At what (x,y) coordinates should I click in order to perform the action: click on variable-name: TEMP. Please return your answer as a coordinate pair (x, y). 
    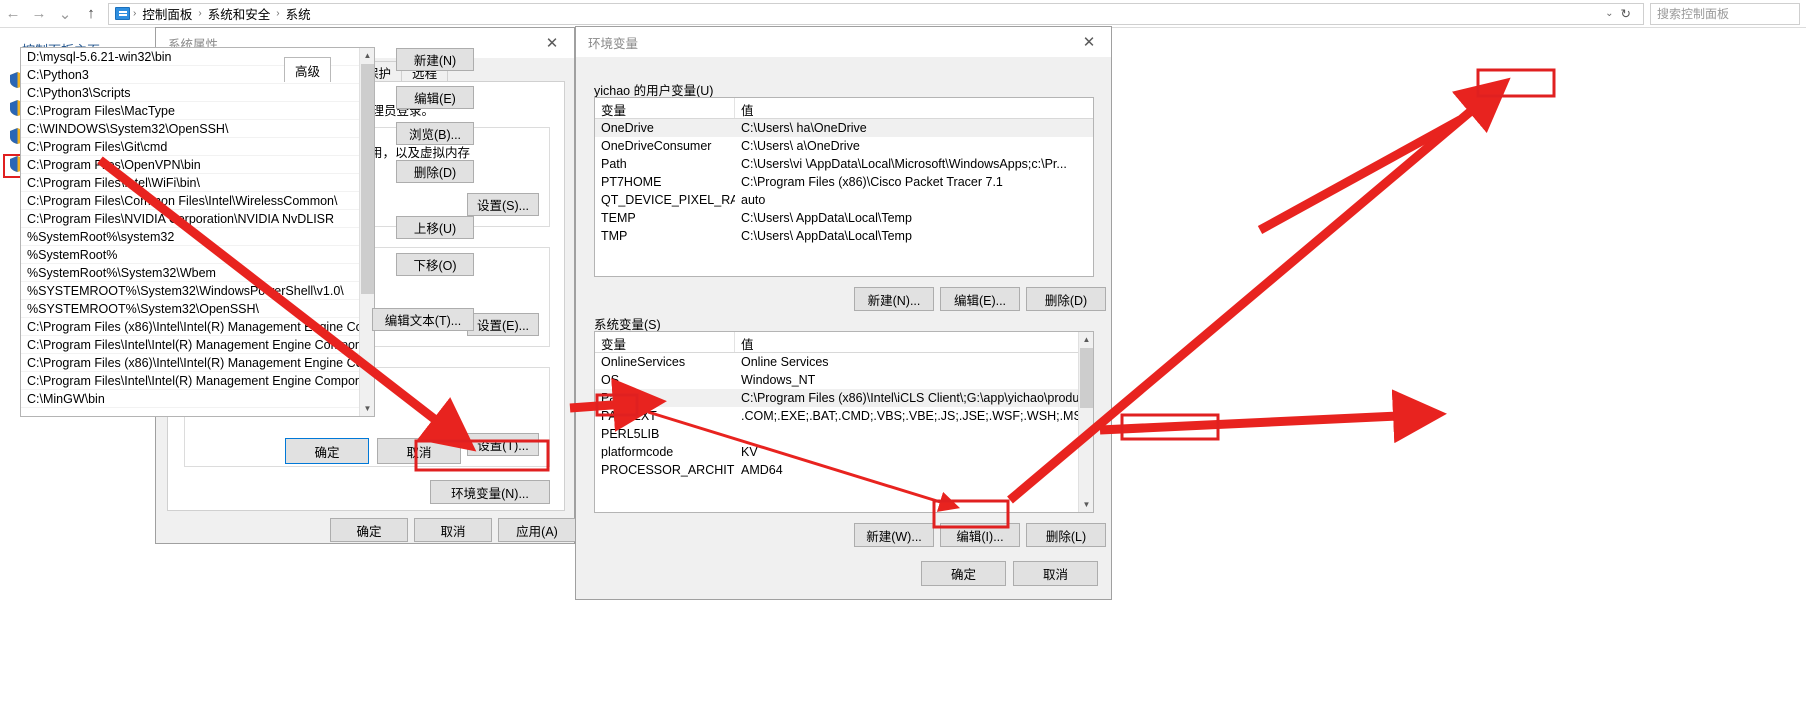
    Looking at the image, I should click on (618, 218).